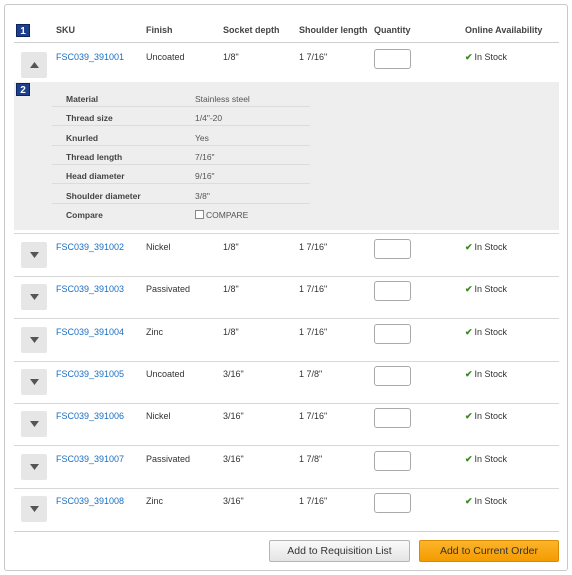  I want to click on detail-value: 7/16", so click(205, 156).